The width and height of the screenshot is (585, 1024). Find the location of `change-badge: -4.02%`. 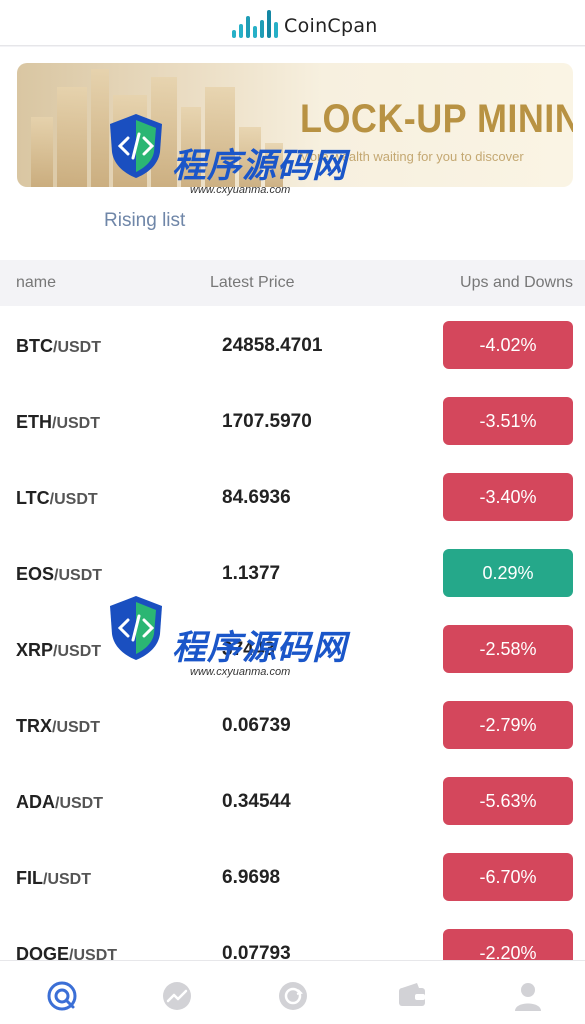

change-badge: -4.02% is located at coordinates (508, 345).